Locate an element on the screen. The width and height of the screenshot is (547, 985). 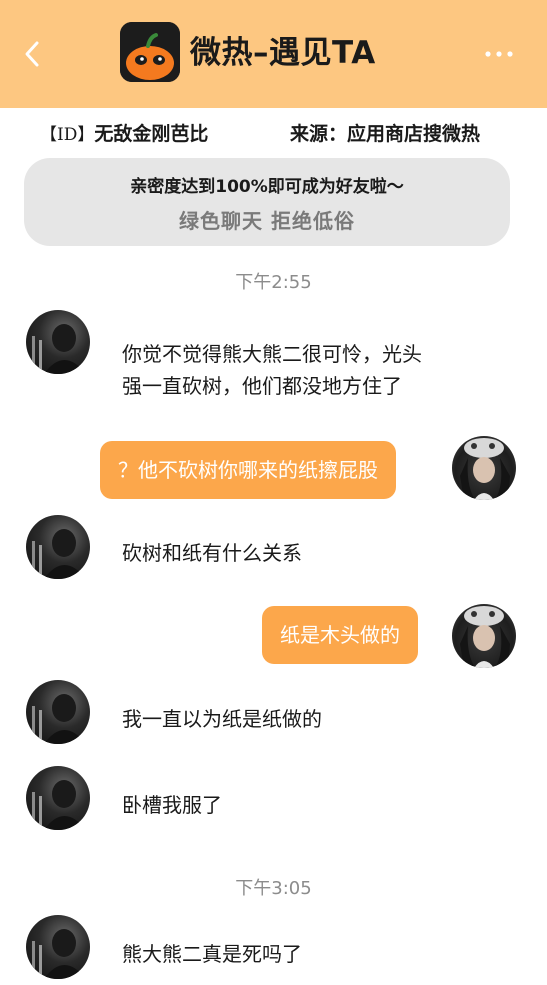
message-text: 砍树和纸有什么关系 is located at coordinates (212, 553).